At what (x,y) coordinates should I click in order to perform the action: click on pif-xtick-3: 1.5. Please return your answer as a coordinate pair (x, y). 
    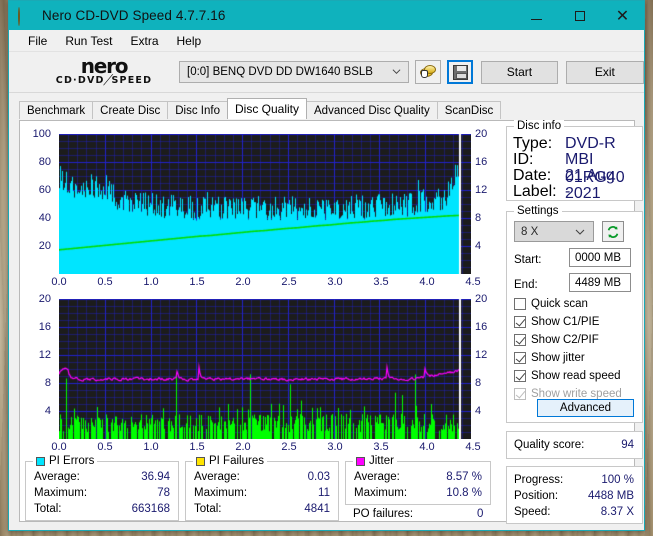
    Looking at the image, I should click on (197, 447).